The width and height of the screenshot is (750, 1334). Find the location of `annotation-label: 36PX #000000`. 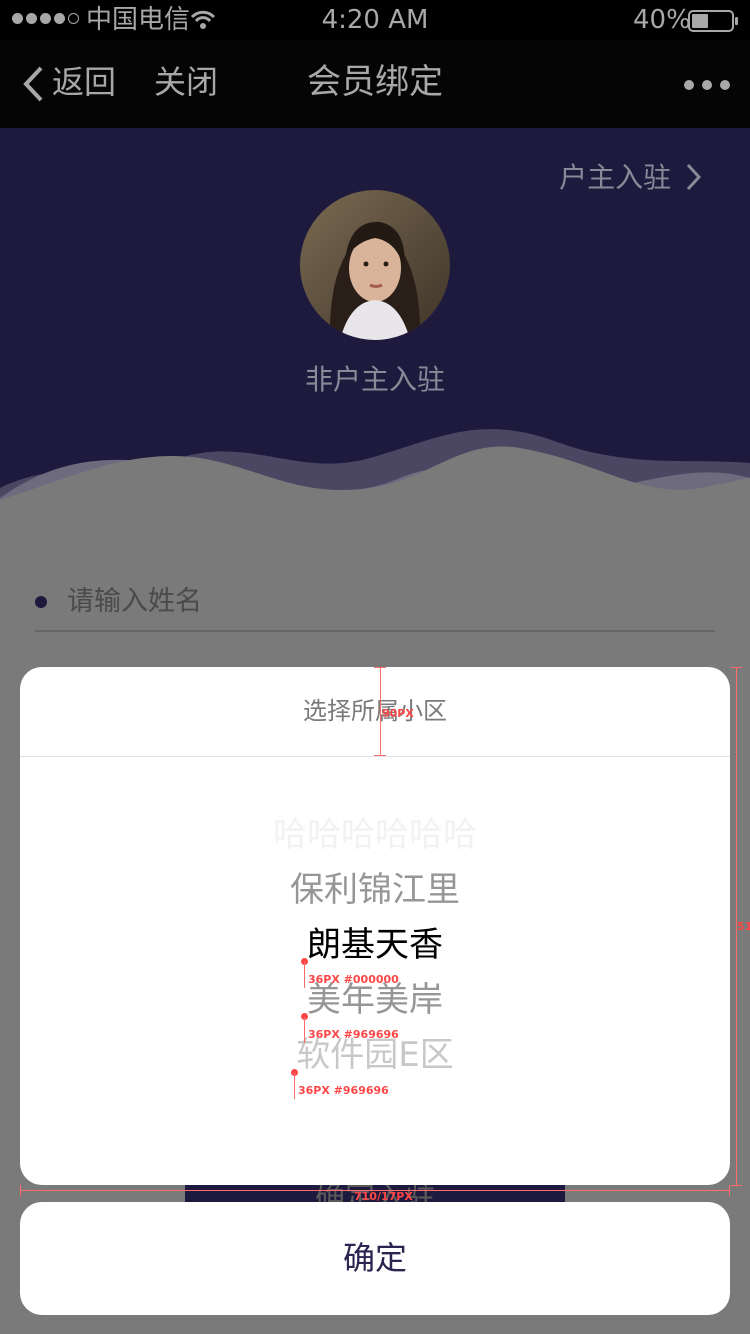

annotation-label: 36PX #000000 is located at coordinates (353, 979).